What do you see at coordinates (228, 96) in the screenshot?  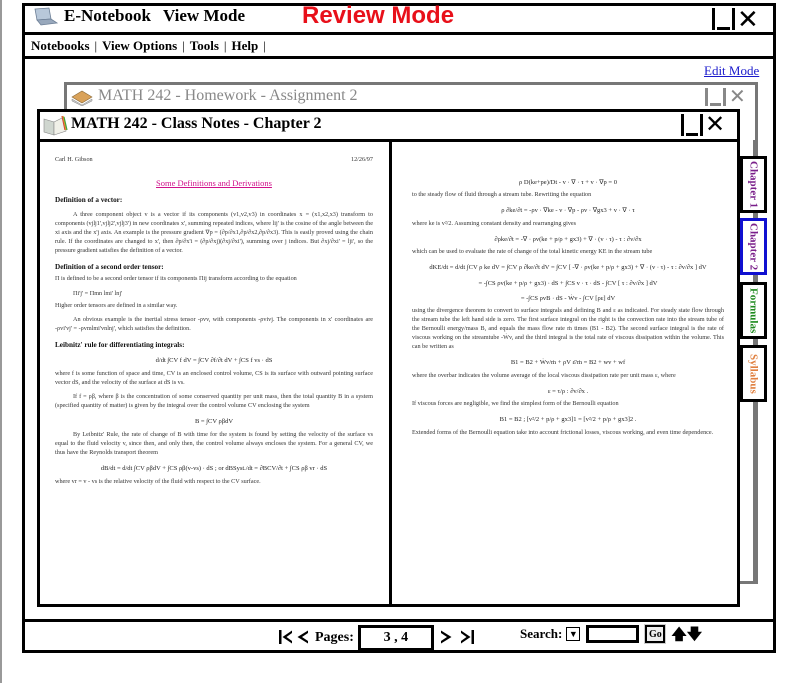 I see `homework-window-title: MATH 242 - Homework - Assignment 2` at bounding box center [228, 96].